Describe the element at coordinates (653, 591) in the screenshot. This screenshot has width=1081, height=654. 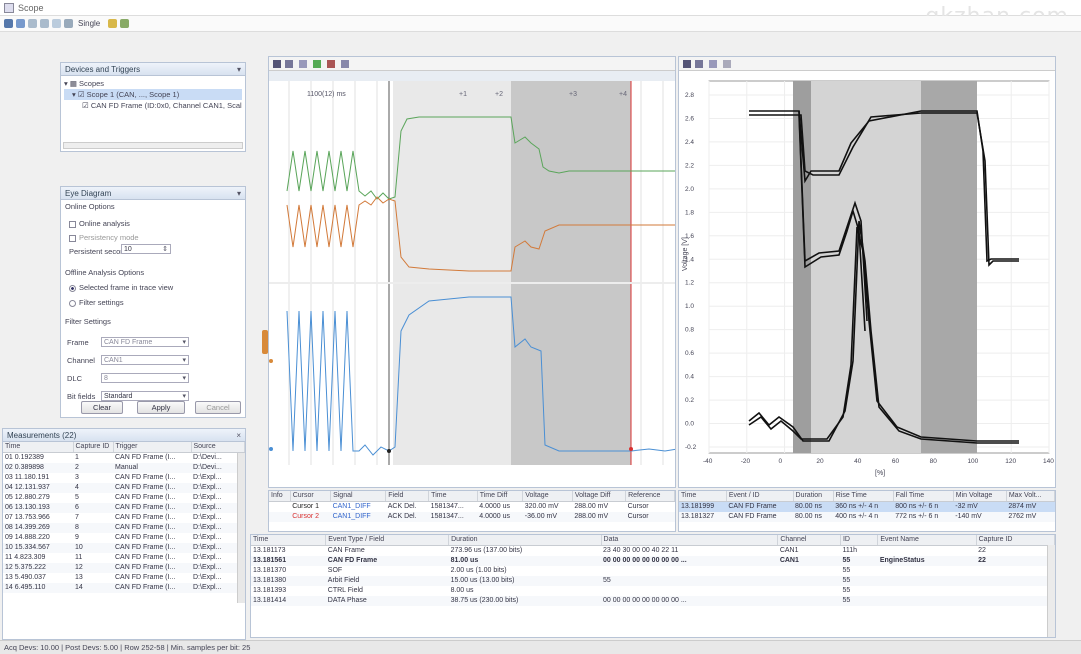
I see `table-row: 13.181393 CTRL Field 8.00 us 55` at that location.